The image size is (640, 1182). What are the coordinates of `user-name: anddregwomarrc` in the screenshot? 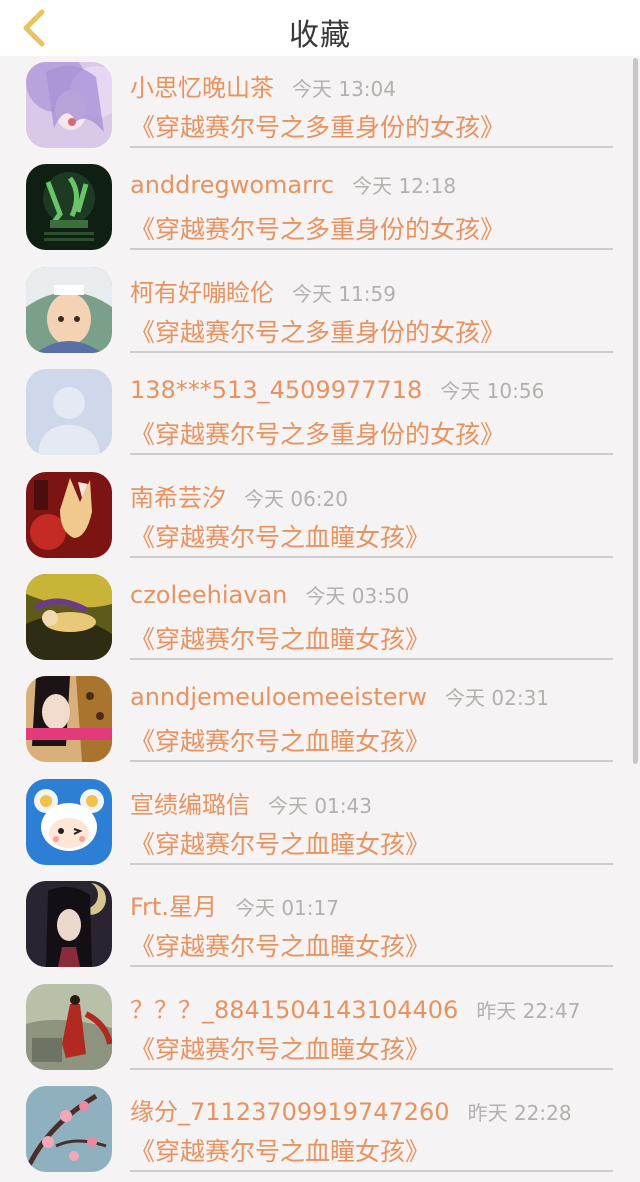 It's located at (232, 185).